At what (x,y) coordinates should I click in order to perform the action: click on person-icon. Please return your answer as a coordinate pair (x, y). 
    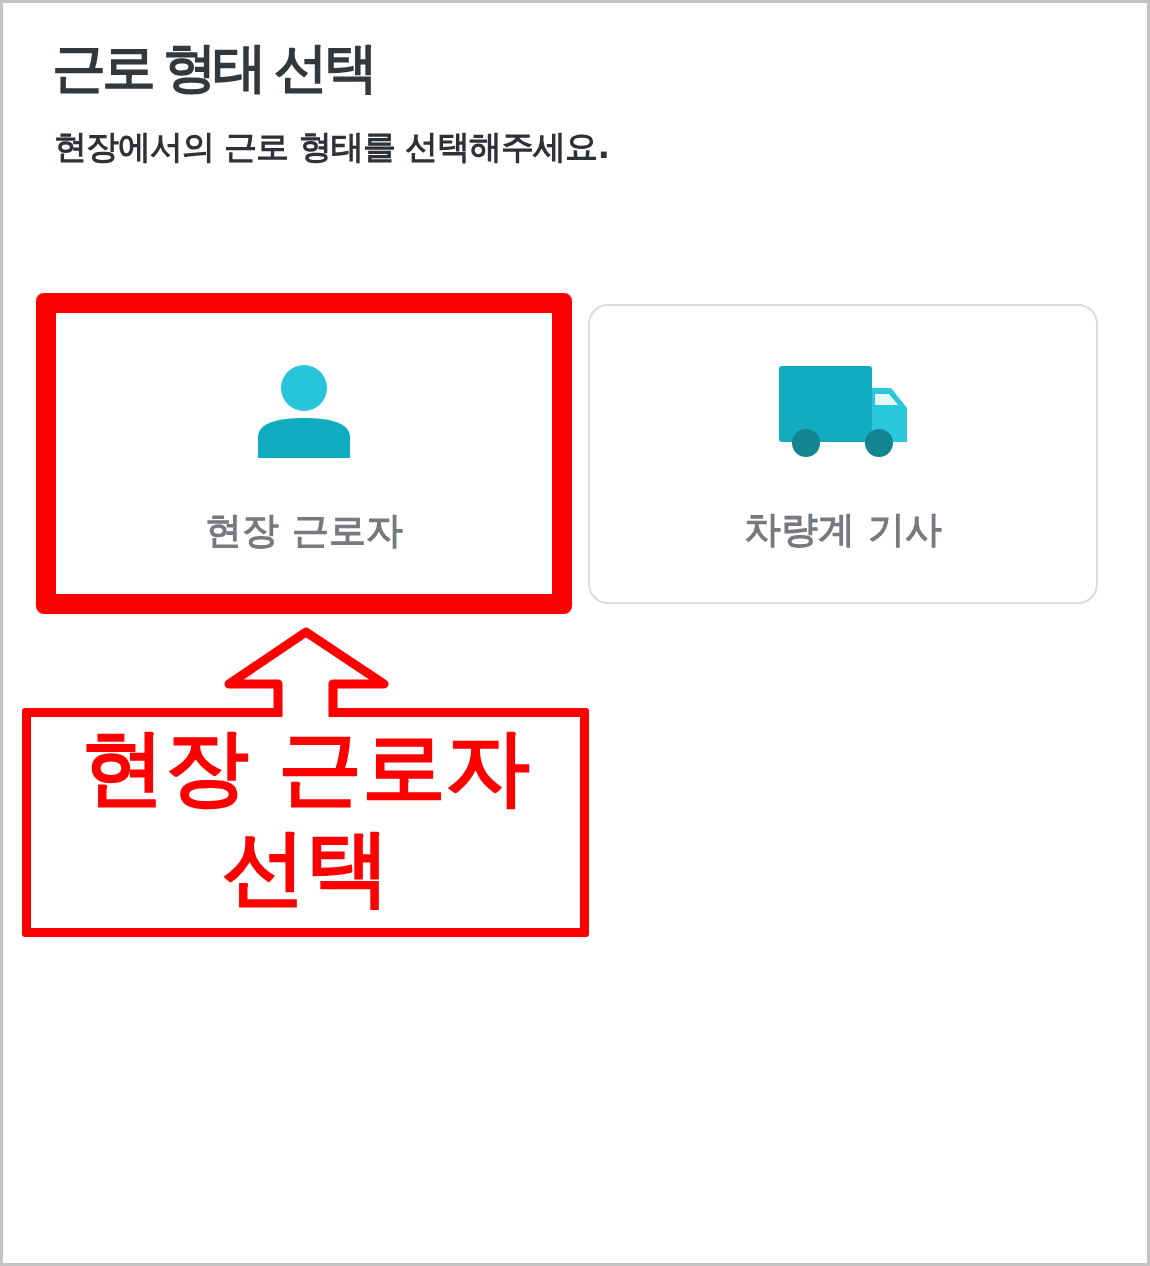
    Looking at the image, I should click on (304, 411).